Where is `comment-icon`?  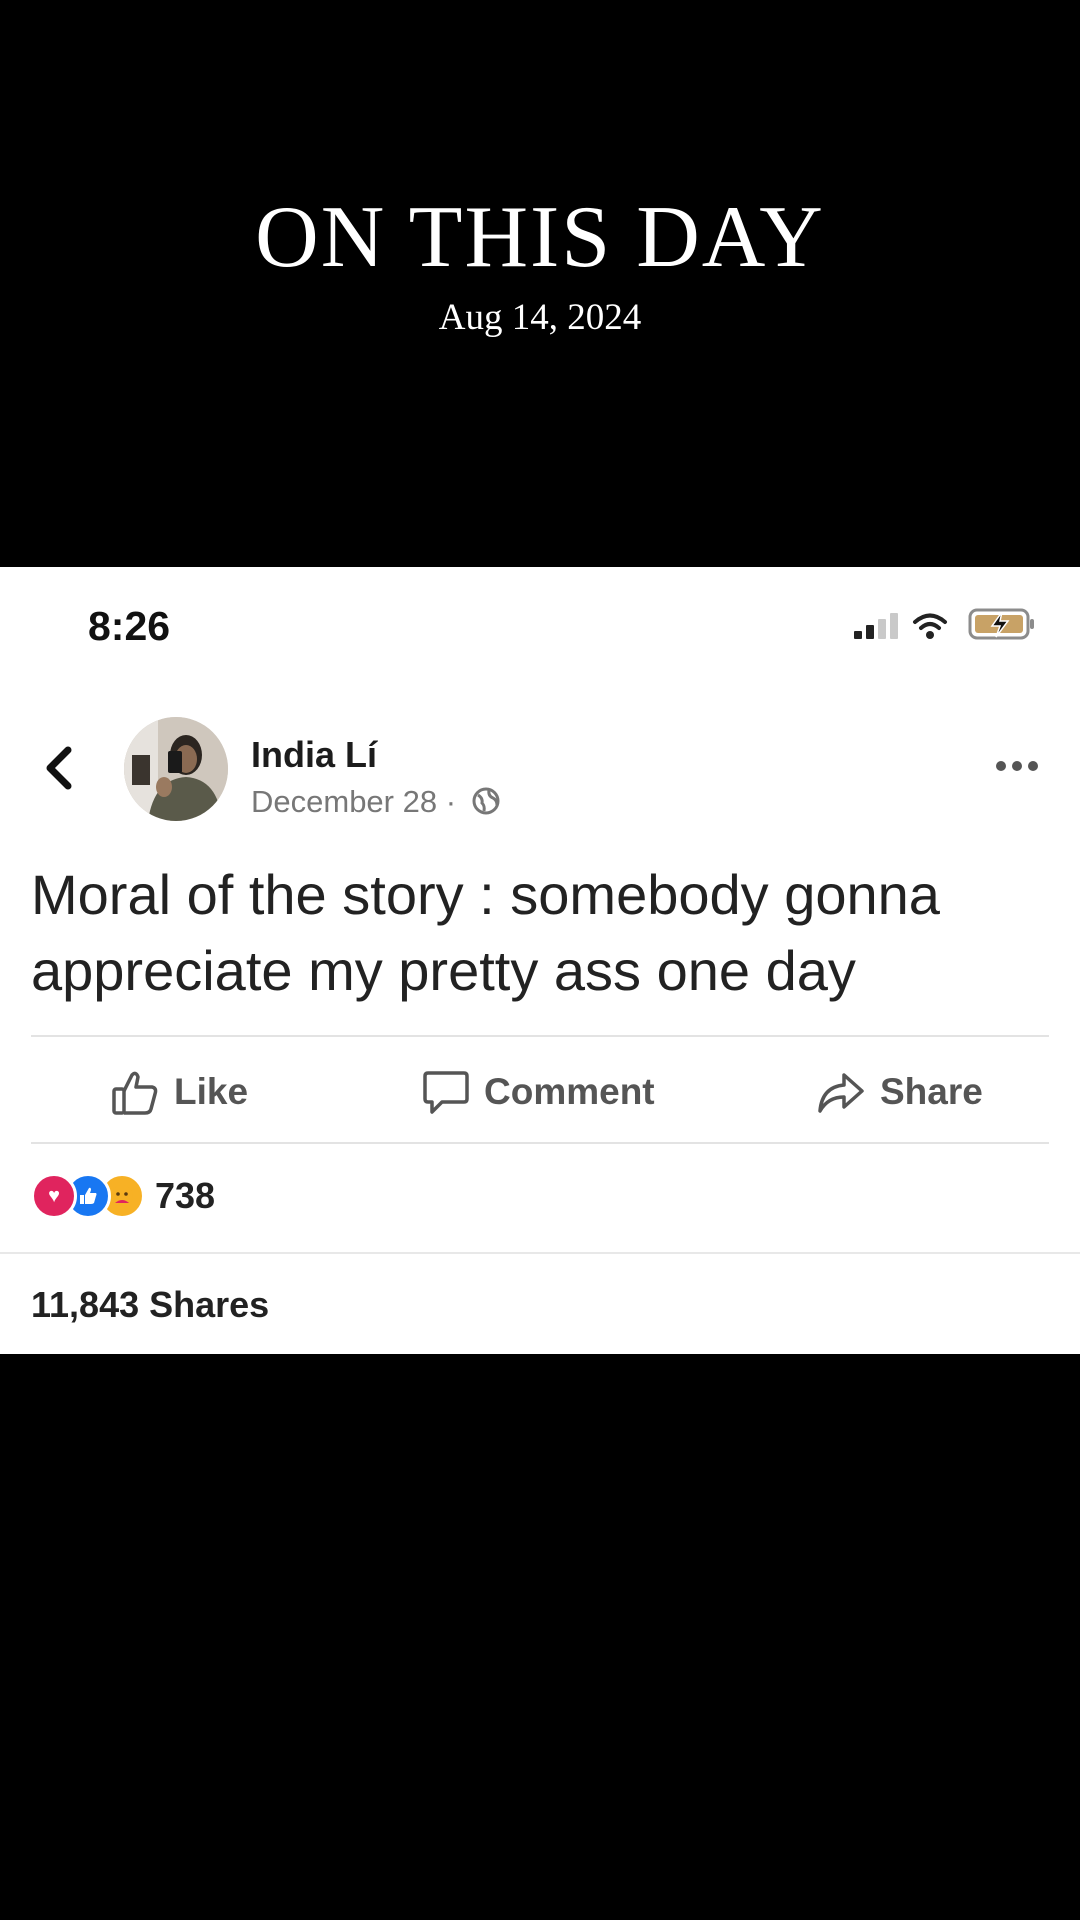 comment-icon is located at coordinates (446, 1092).